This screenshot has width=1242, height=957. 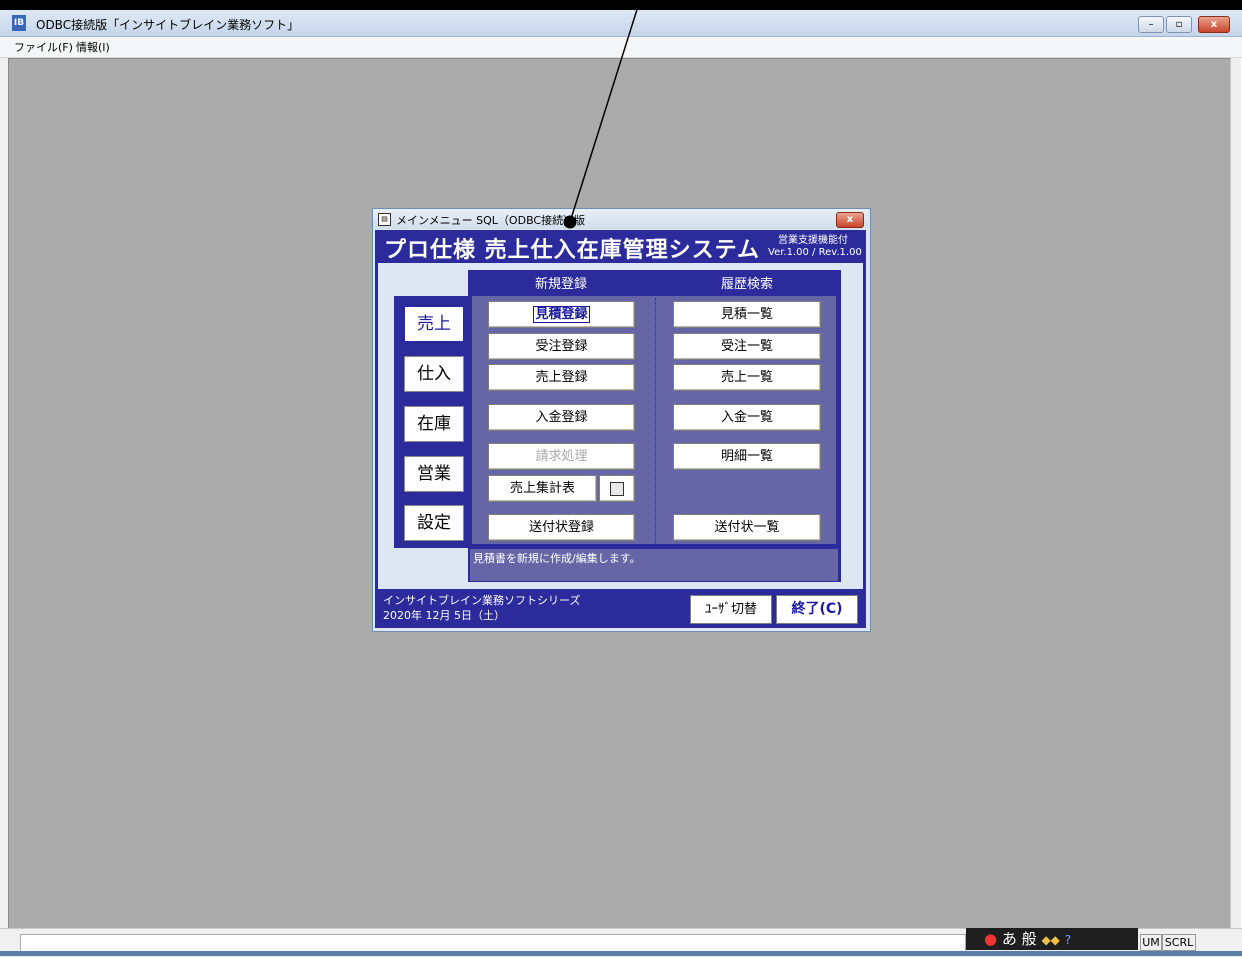 I want to click on estimate-register-button: 見積登録, so click(x=561, y=314).